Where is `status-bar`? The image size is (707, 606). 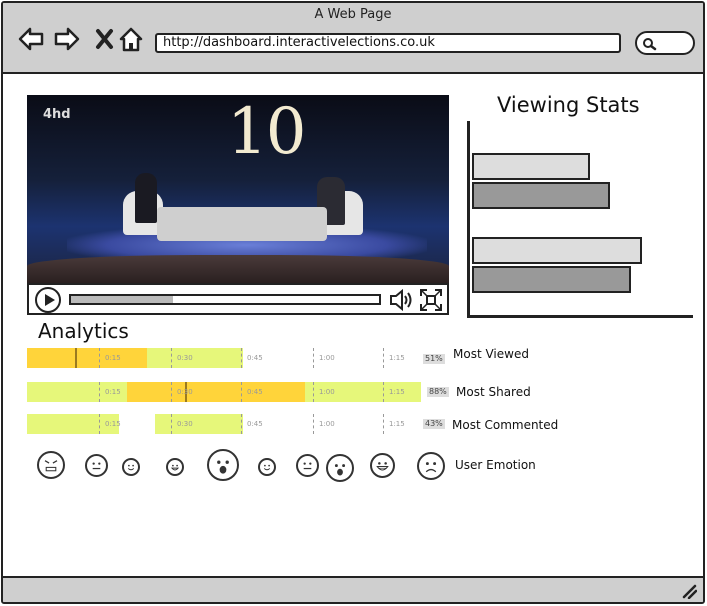
status-bar is located at coordinates (353, 589).